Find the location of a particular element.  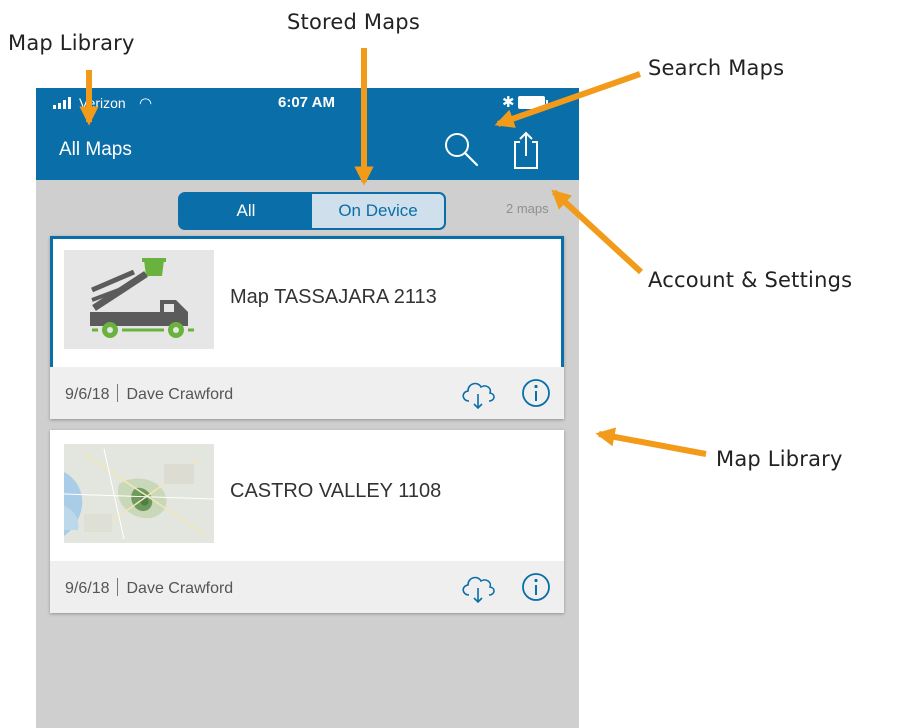

map-card: CASTRO VALLEY 1108 9/6/18 Dave Crawford is located at coordinates (307, 521).